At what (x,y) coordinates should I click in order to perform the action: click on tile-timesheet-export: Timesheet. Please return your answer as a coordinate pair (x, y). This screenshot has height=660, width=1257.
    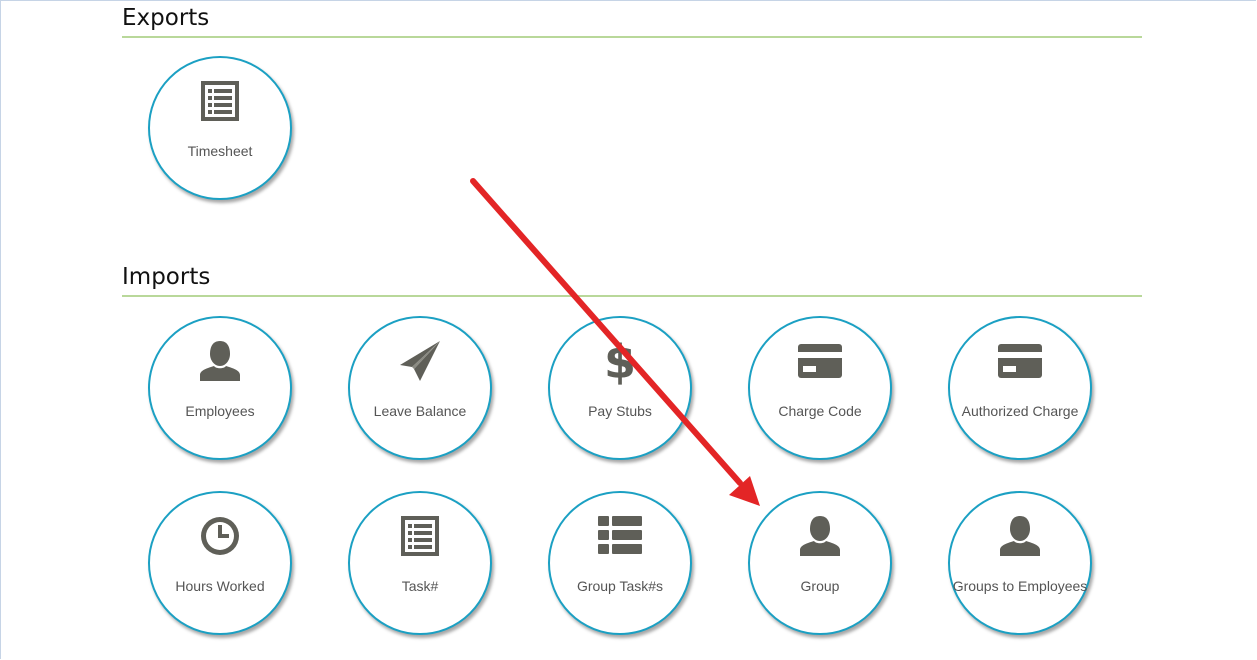
    Looking at the image, I should click on (220, 128).